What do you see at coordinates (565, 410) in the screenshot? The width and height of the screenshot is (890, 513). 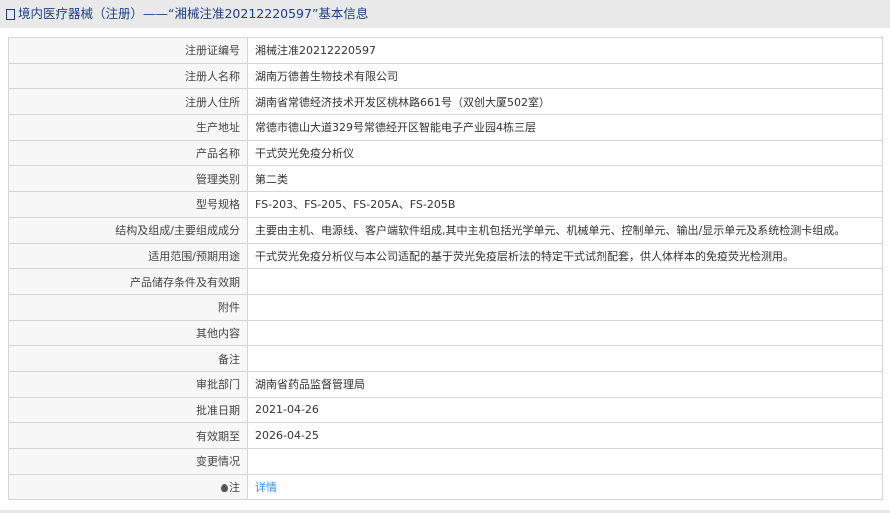 I see `field-value: 2021-04-26` at bounding box center [565, 410].